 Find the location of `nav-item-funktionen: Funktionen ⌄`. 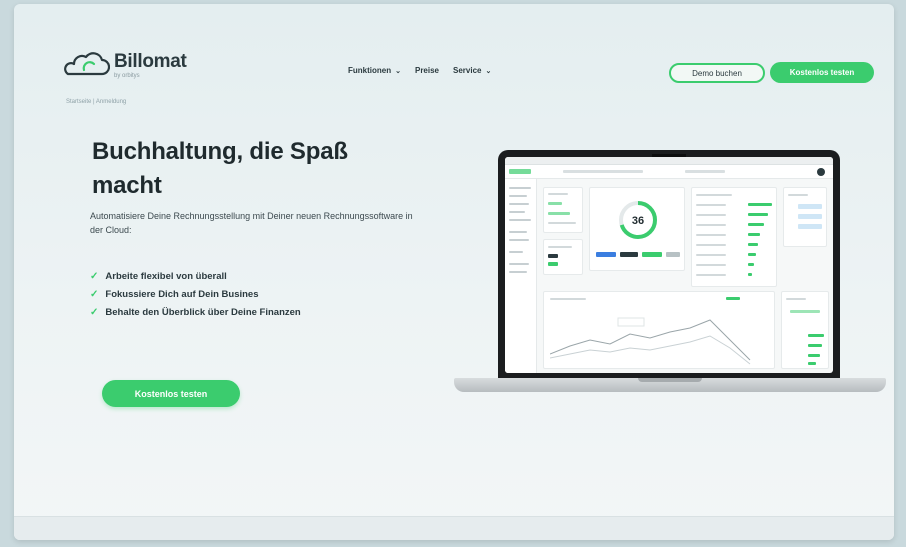

nav-item-funktionen: Funktionen ⌄ is located at coordinates (374, 70).